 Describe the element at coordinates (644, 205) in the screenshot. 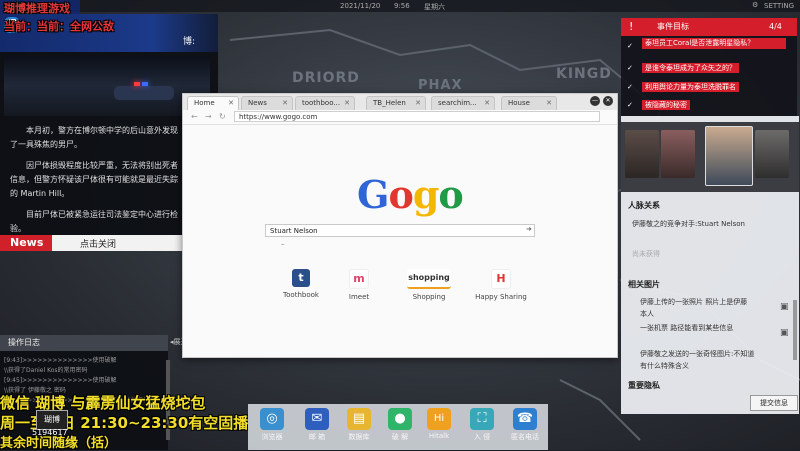

I see `people-header: 人脉关系` at that location.